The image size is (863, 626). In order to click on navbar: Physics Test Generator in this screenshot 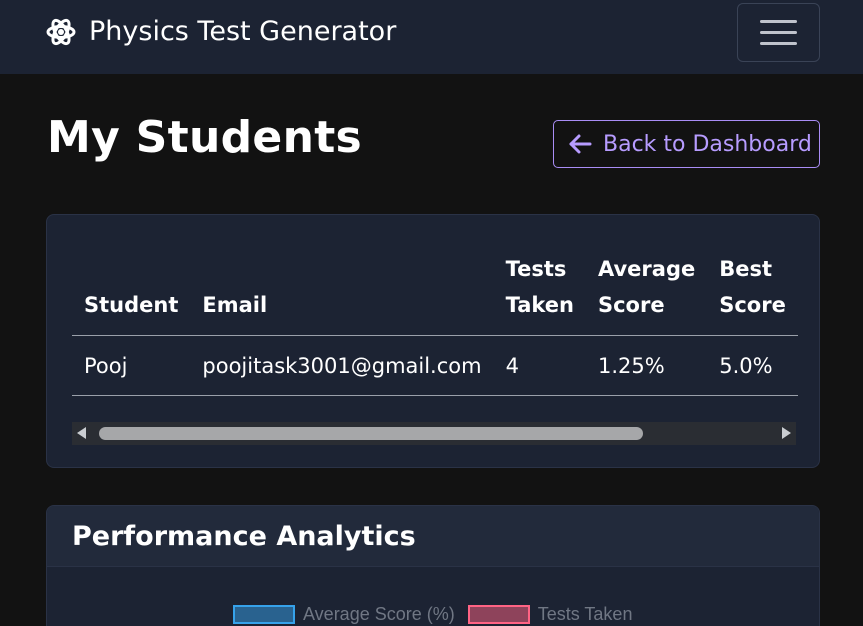, I will do `click(431, 37)`.